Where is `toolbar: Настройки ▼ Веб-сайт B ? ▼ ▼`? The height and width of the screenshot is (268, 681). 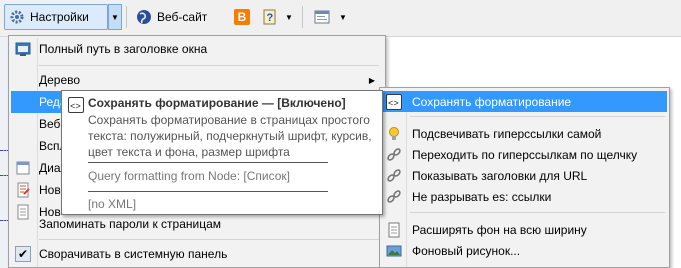
toolbar: Настройки ▼ Веб-сайт B ? ▼ ▼ is located at coordinates (340, 18).